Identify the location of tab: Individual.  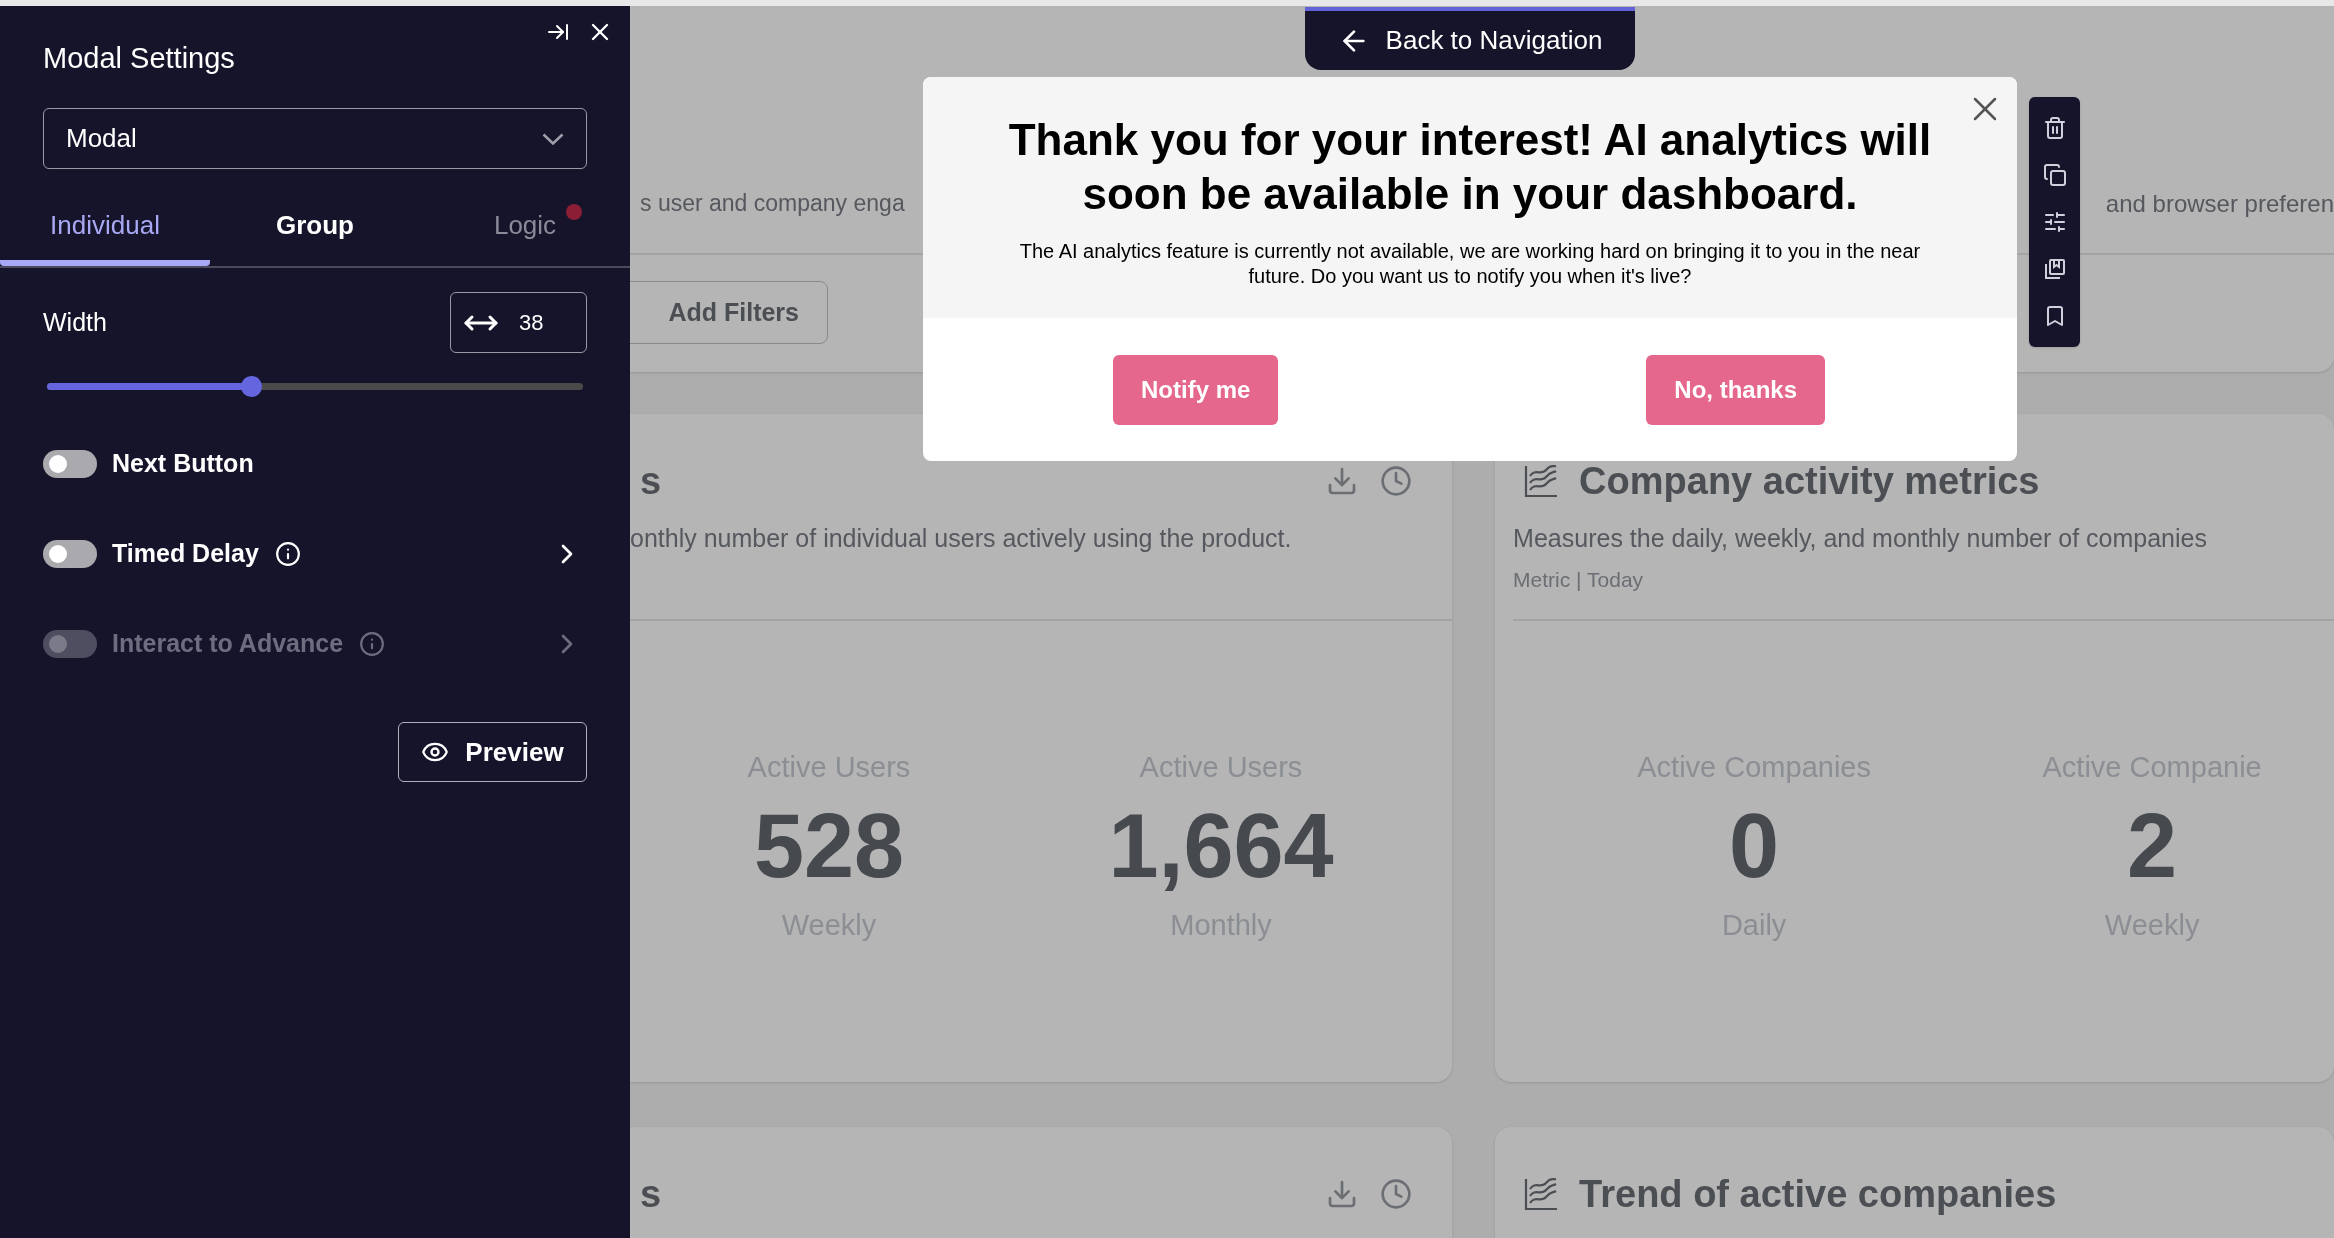
(105, 225).